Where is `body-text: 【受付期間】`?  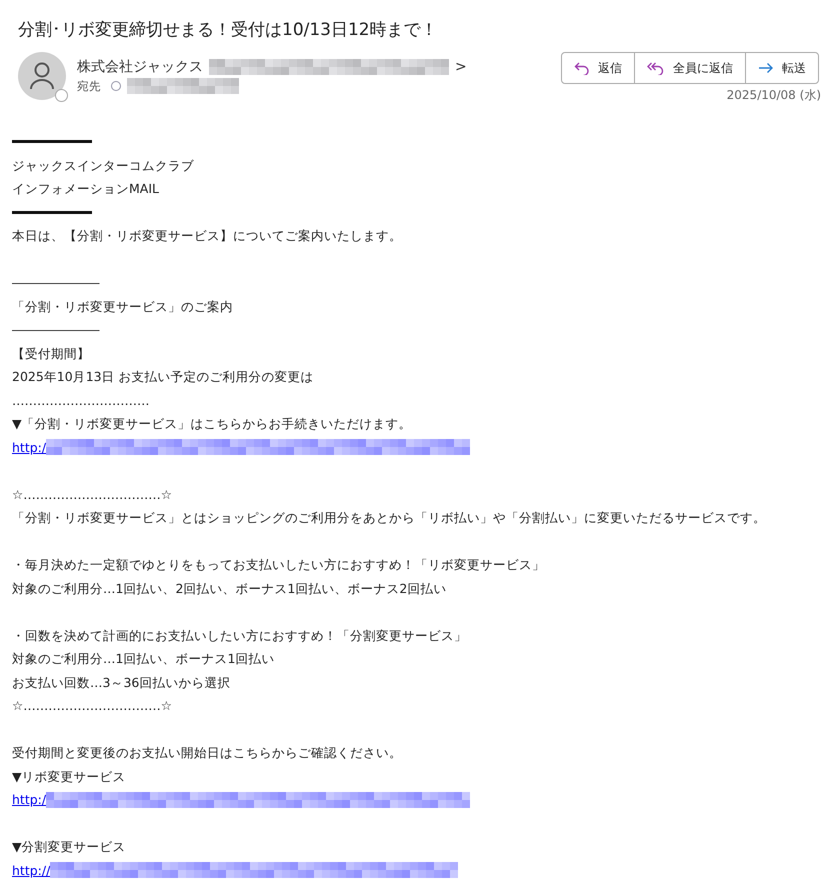
body-text: 【受付期間】 is located at coordinates (51, 353).